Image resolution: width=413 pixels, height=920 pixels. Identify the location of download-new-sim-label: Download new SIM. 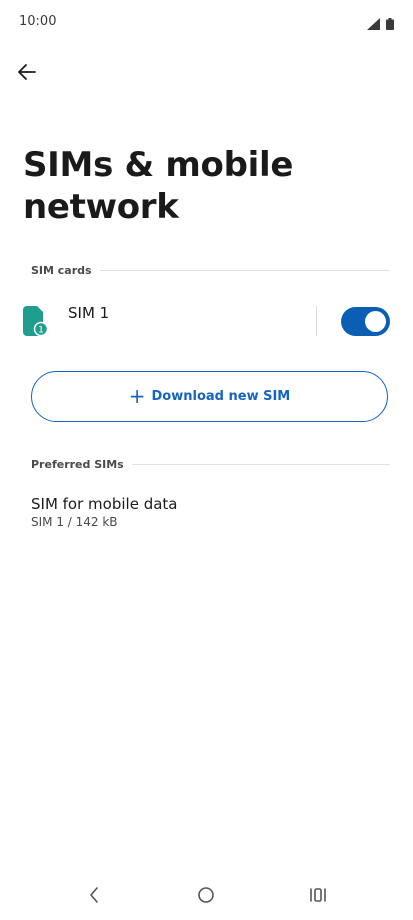
(221, 396).